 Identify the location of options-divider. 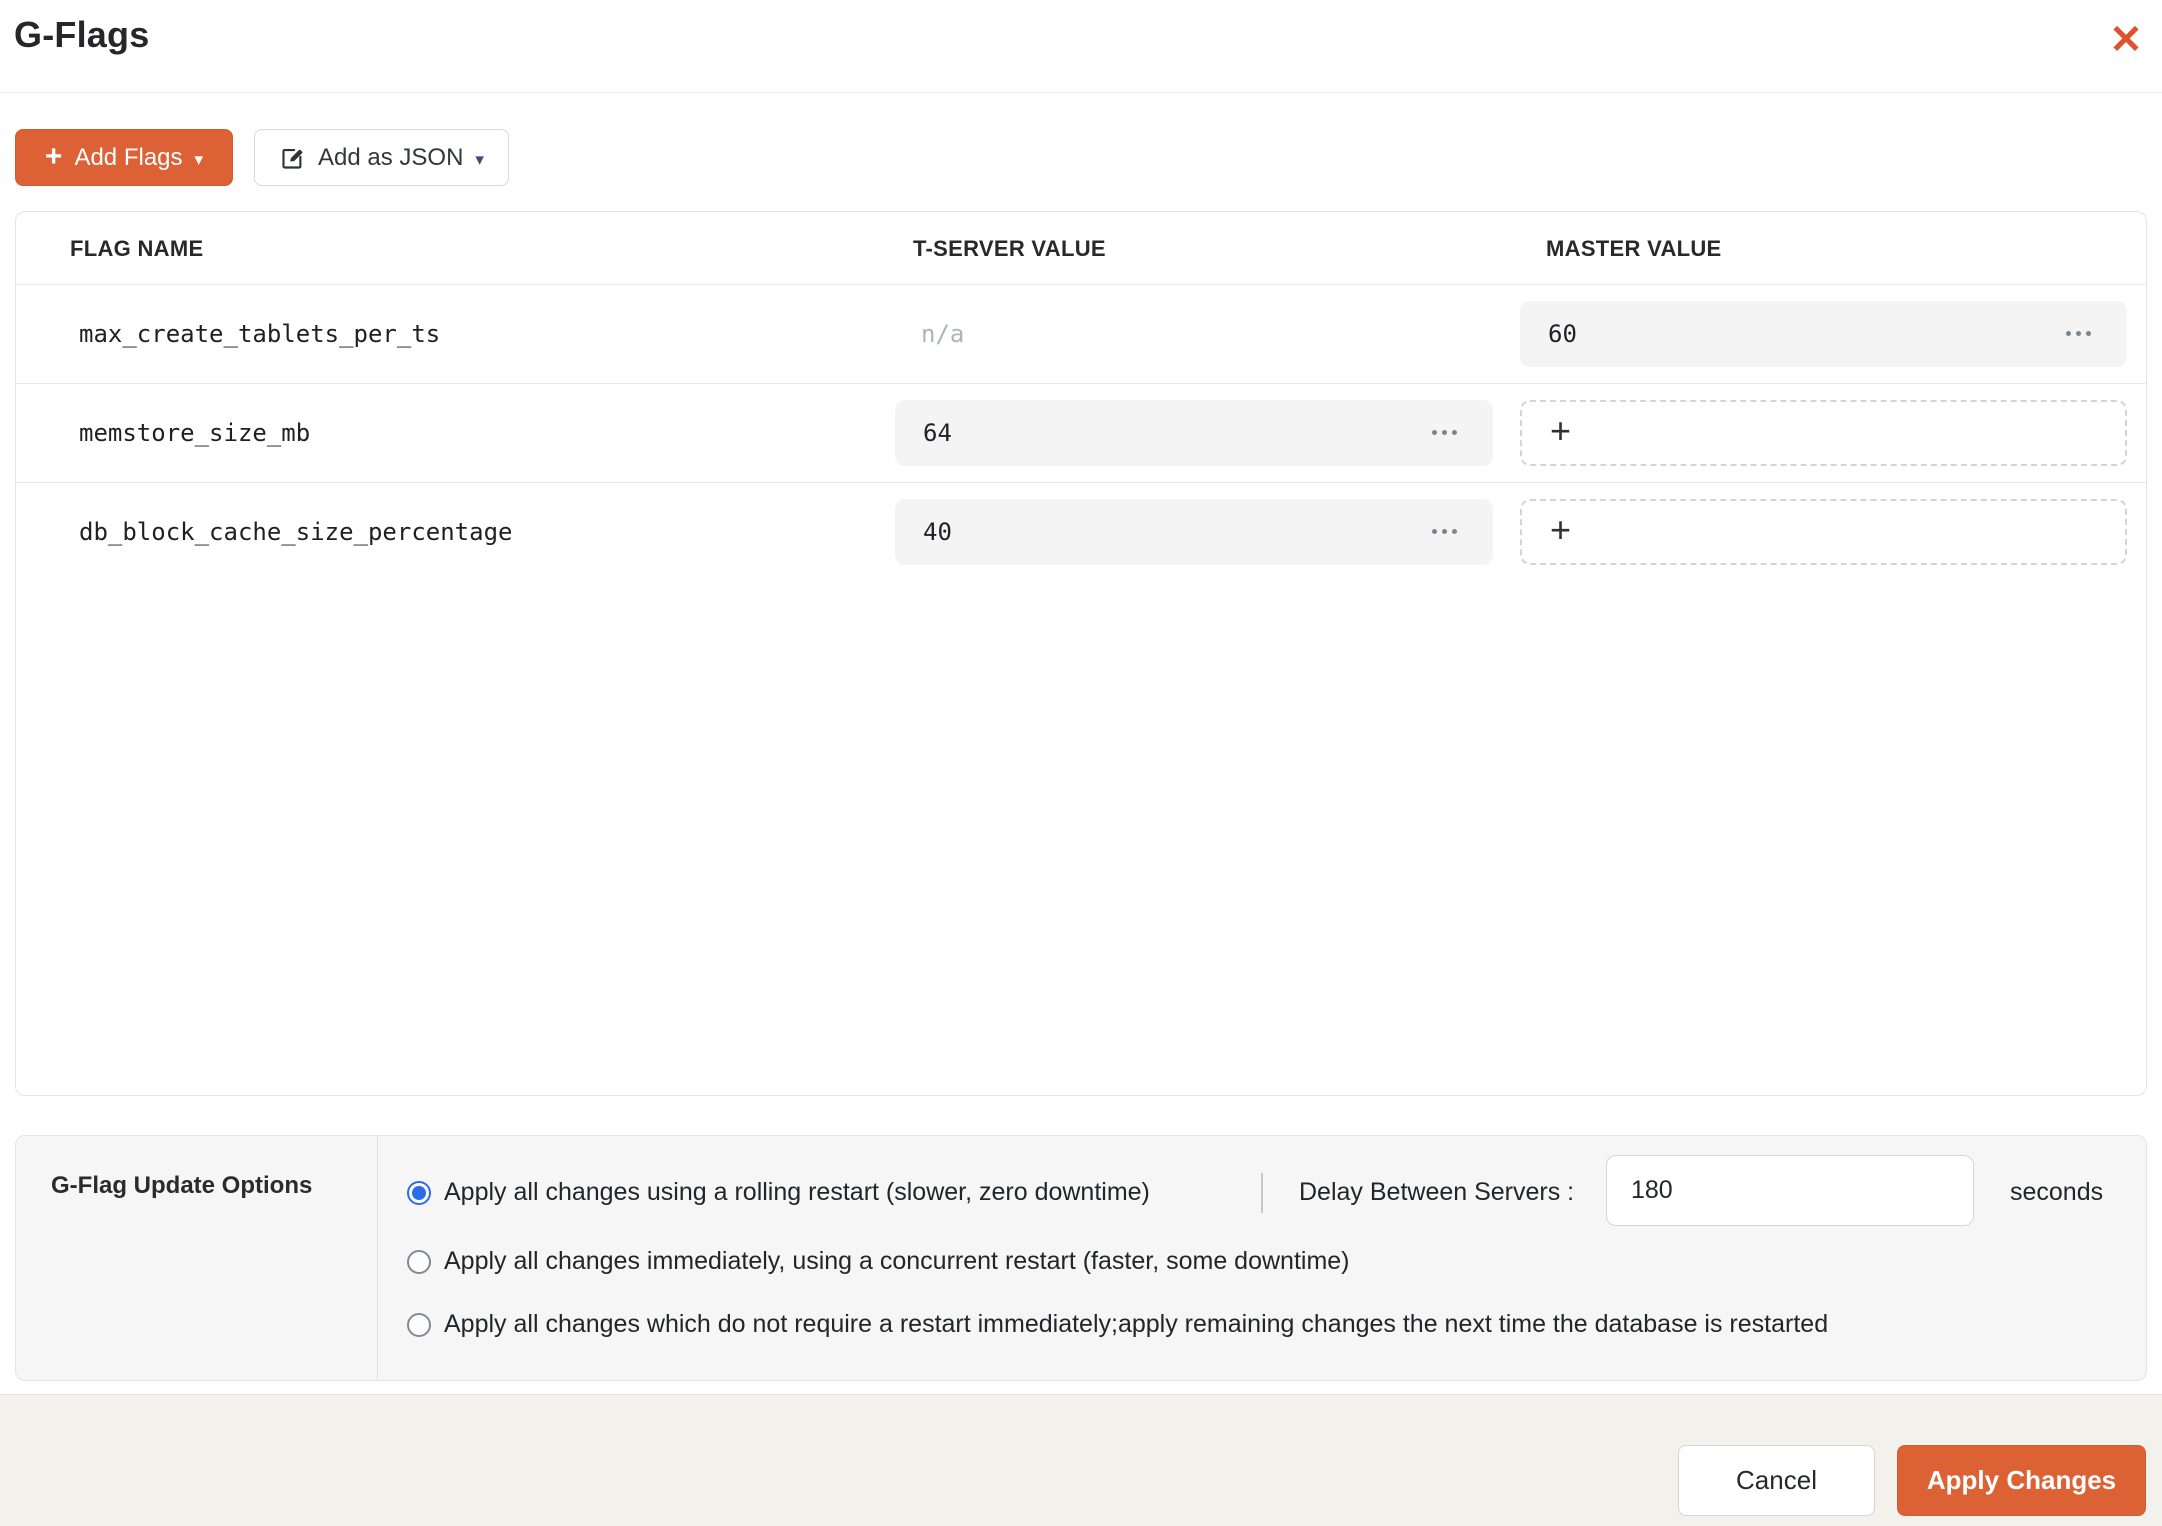
(377, 1258).